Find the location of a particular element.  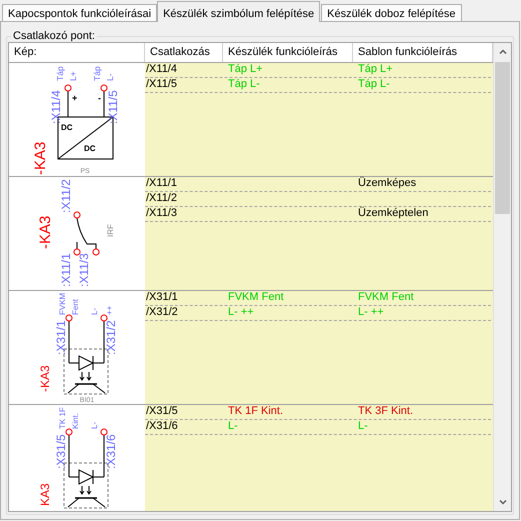

terminal-cell-text: /X31/6 is located at coordinates (162, 427).